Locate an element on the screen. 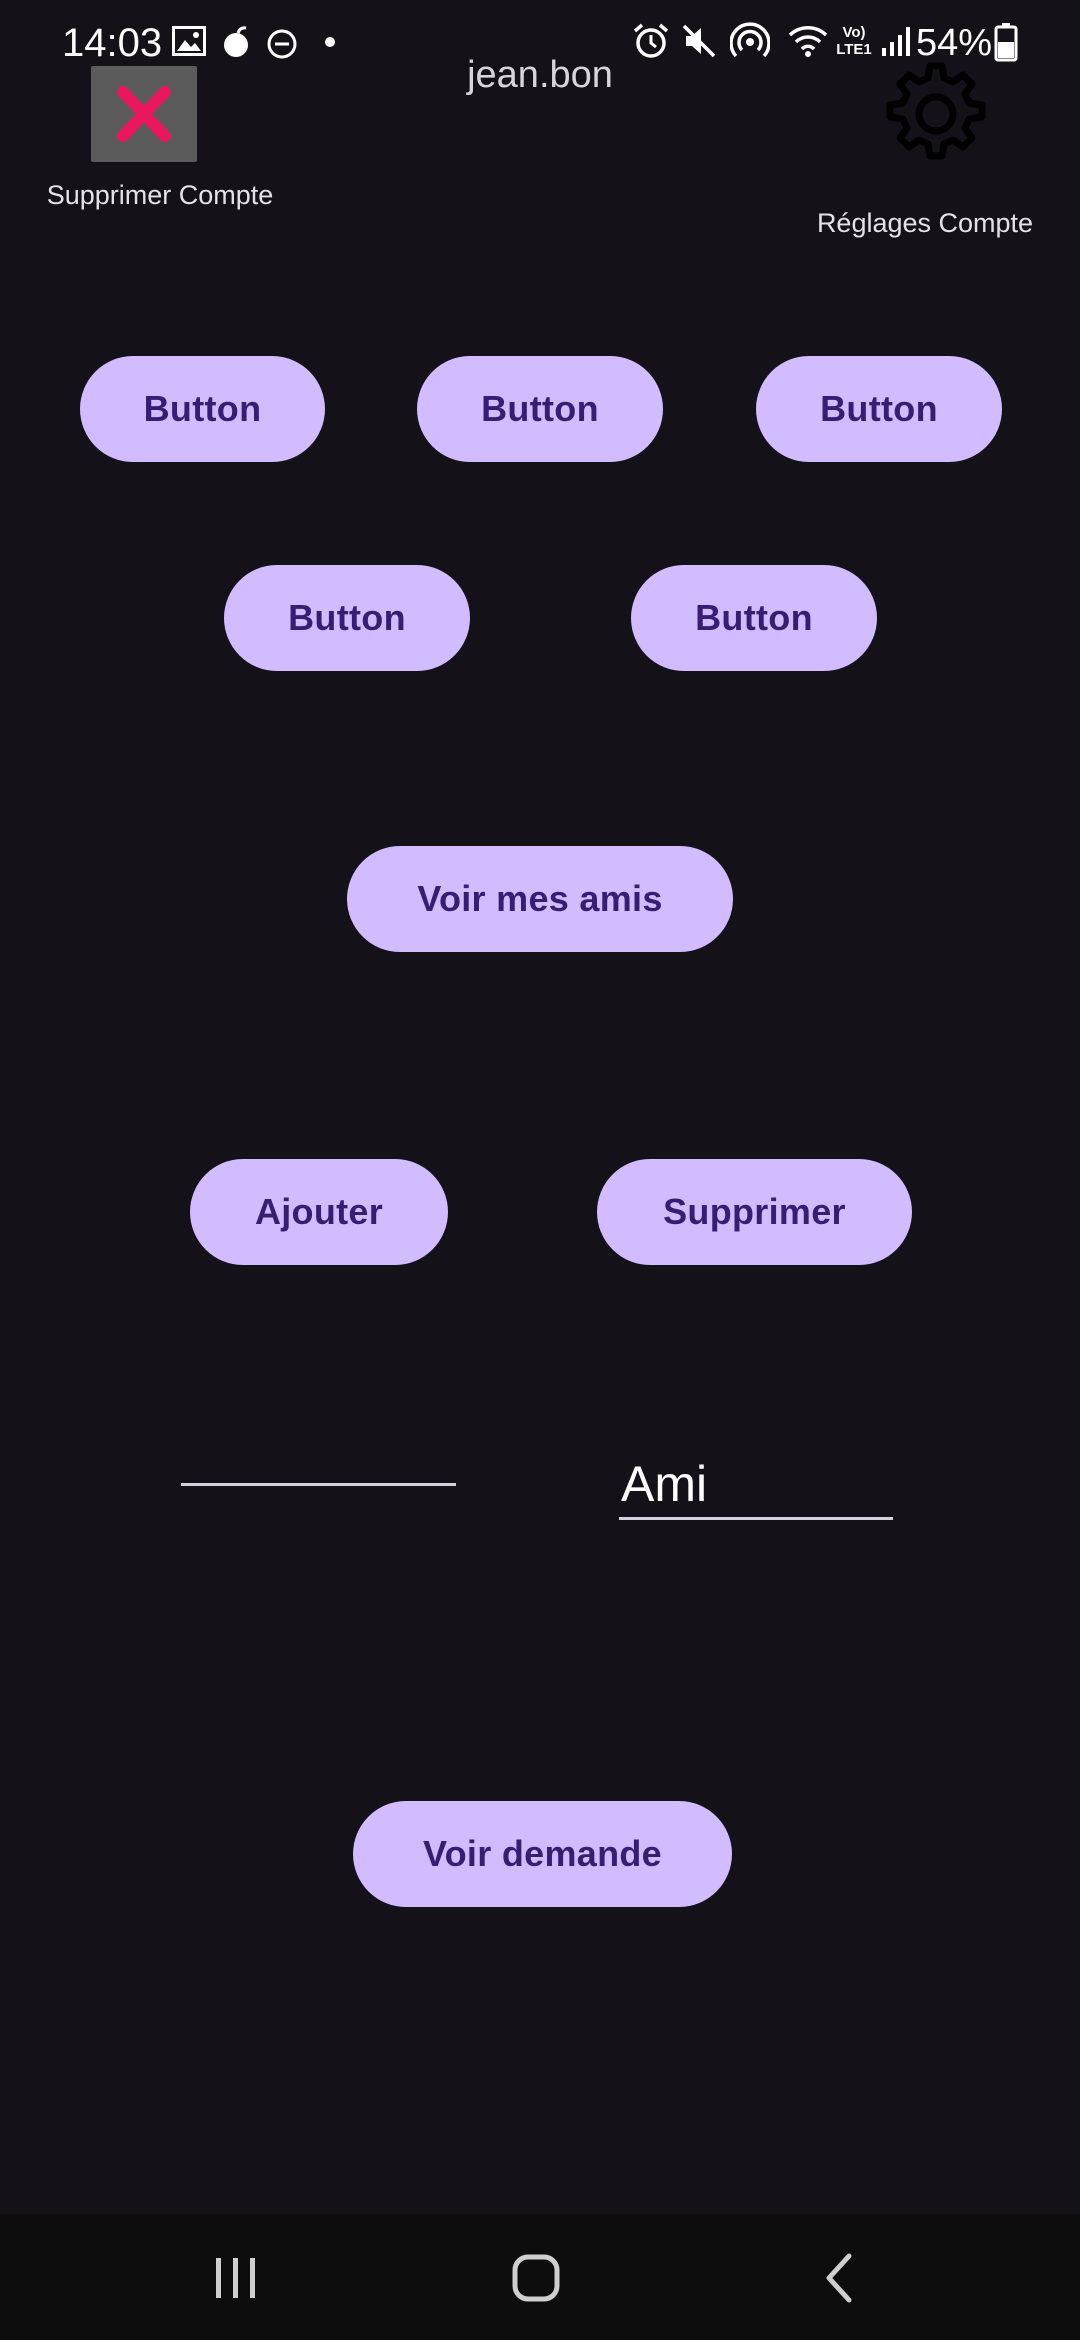  delete-account-label: Supprimer Compte is located at coordinates (160, 195).